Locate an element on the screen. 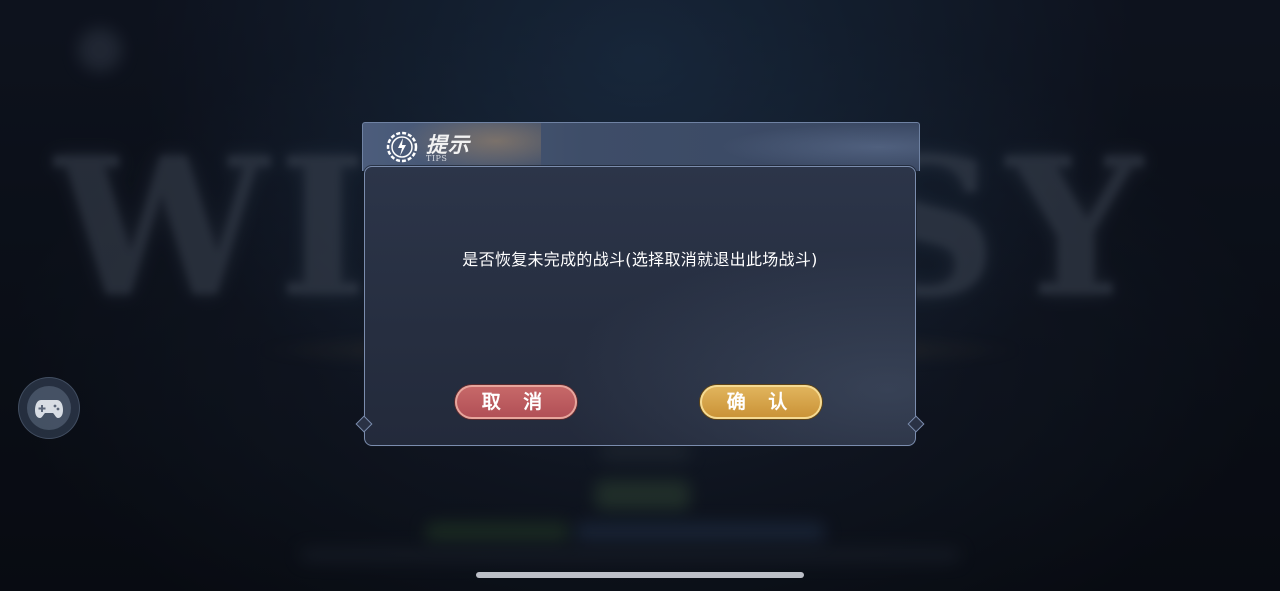 Image resolution: width=1280 pixels, height=591 pixels. lightning-bolt-in-gear-icon is located at coordinates (402, 149).